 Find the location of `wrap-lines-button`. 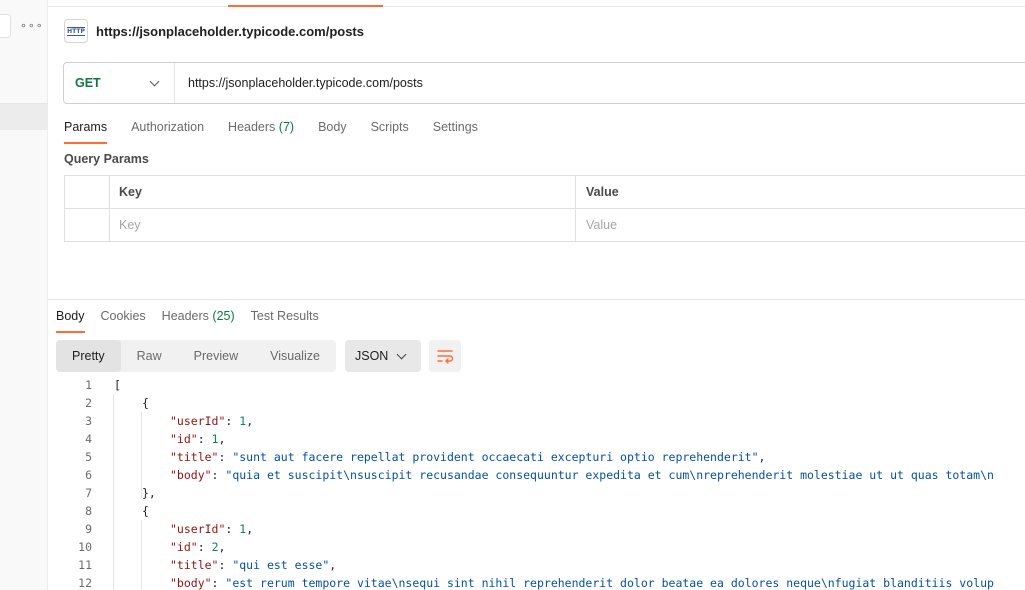

wrap-lines-button is located at coordinates (445, 356).